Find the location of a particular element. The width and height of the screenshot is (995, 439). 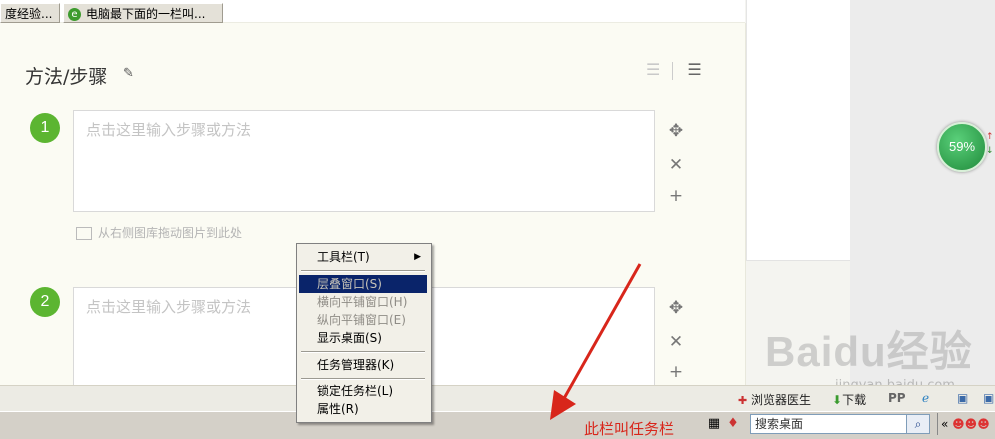

menu-item-cascade: 层叠窗口(S) is located at coordinates (363, 284).